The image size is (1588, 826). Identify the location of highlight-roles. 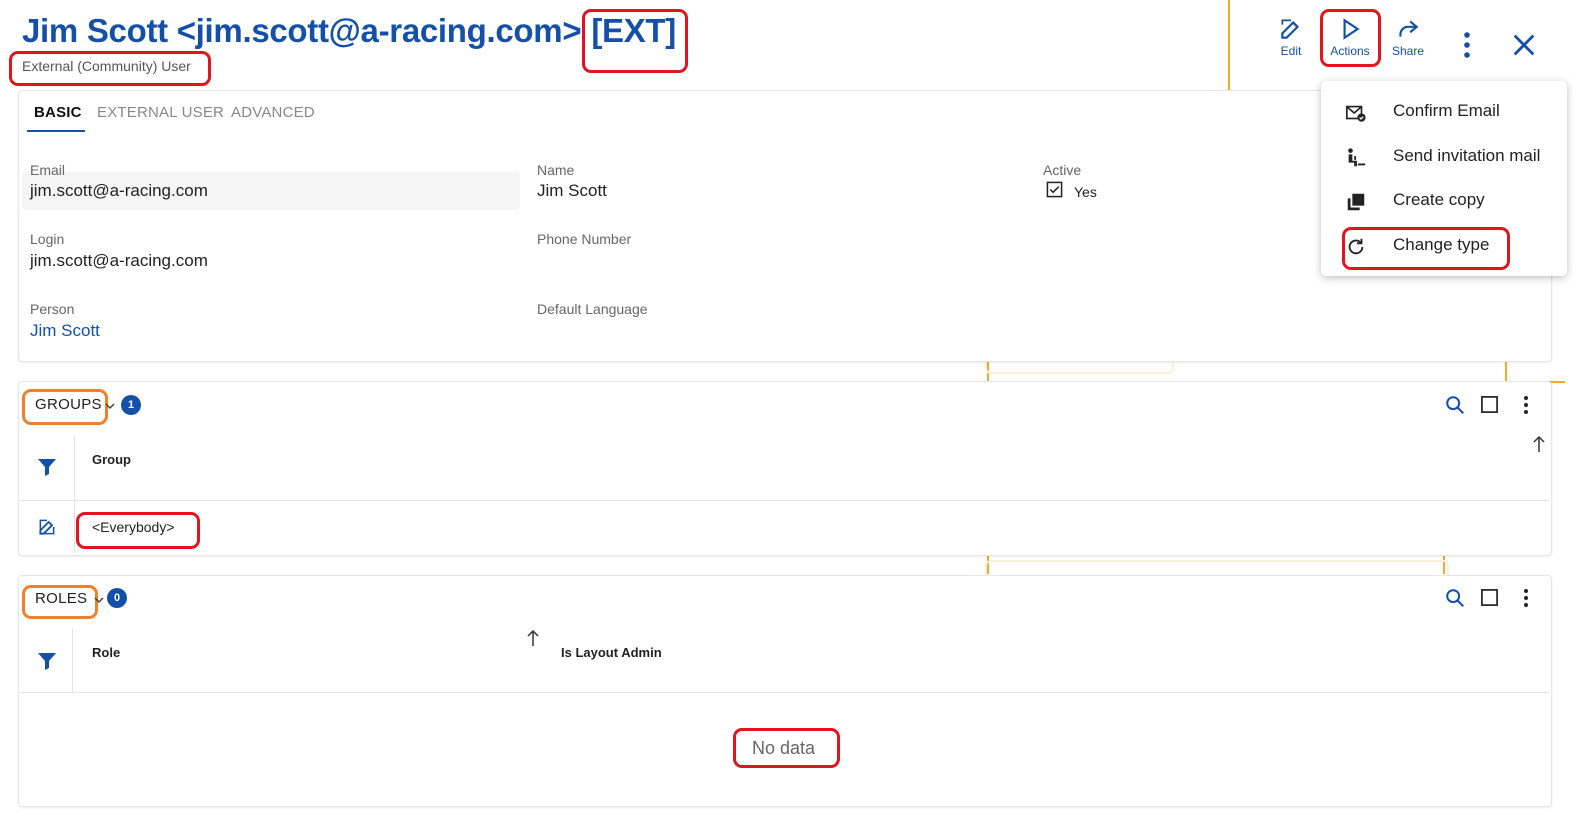
(60, 602).